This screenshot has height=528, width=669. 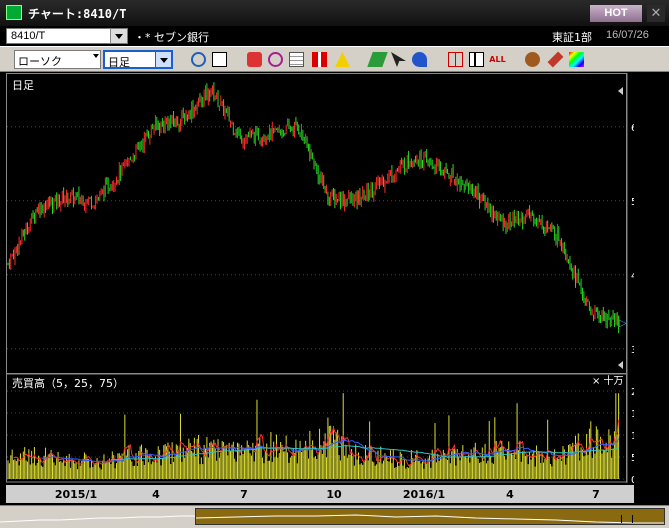 What do you see at coordinates (632, 392) in the screenshot?
I see `volume-tick-label: 200` at bounding box center [632, 392].